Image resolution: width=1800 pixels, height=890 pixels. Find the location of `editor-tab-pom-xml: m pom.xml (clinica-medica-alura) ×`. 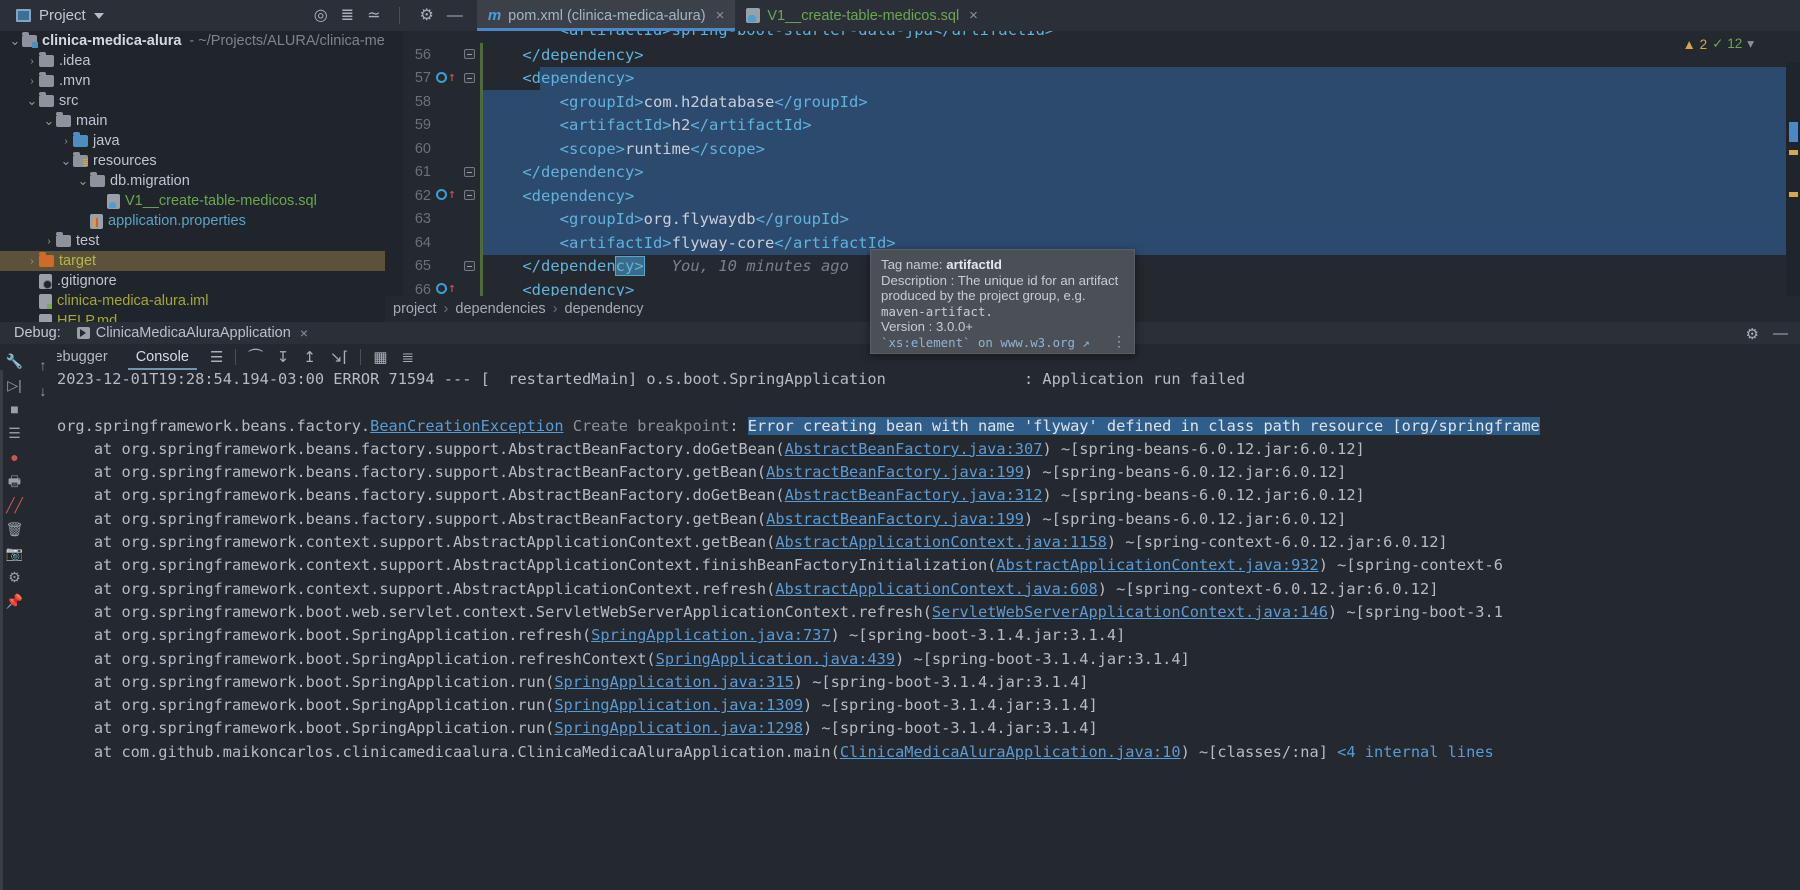

editor-tab-pom-xml: m pom.xml (clinica-medica-alura) × is located at coordinates (606, 15).